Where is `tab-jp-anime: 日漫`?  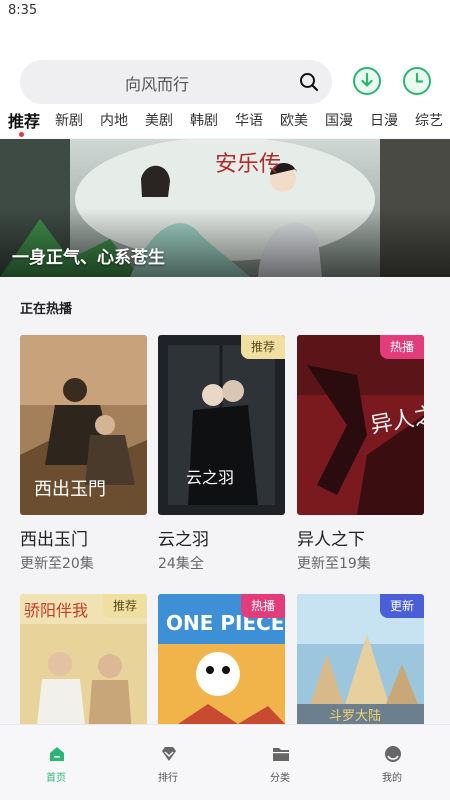 tab-jp-anime: 日漫 is located at coordinates (384, 120).